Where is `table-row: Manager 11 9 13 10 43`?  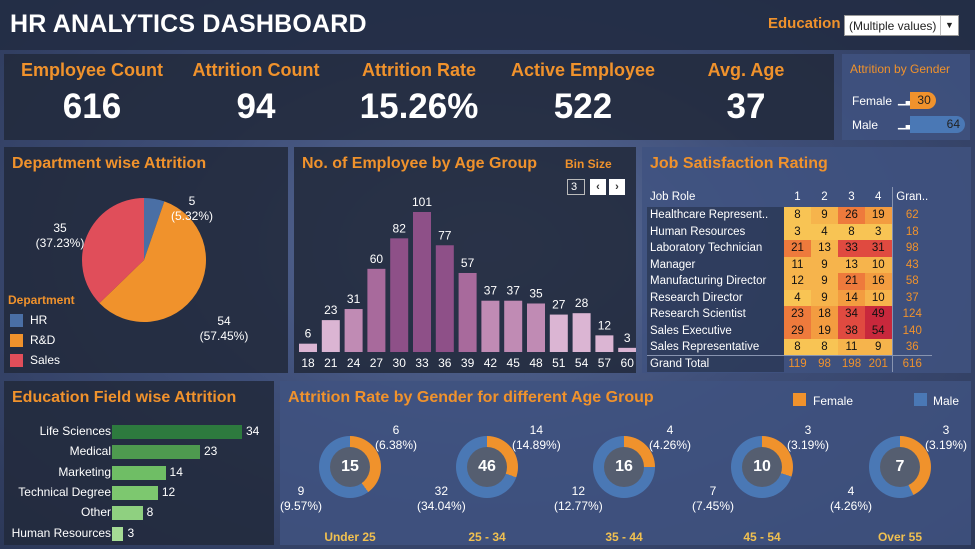 table-row: Manager 11 9 13 10 43 is located at coordinates (789, 264).